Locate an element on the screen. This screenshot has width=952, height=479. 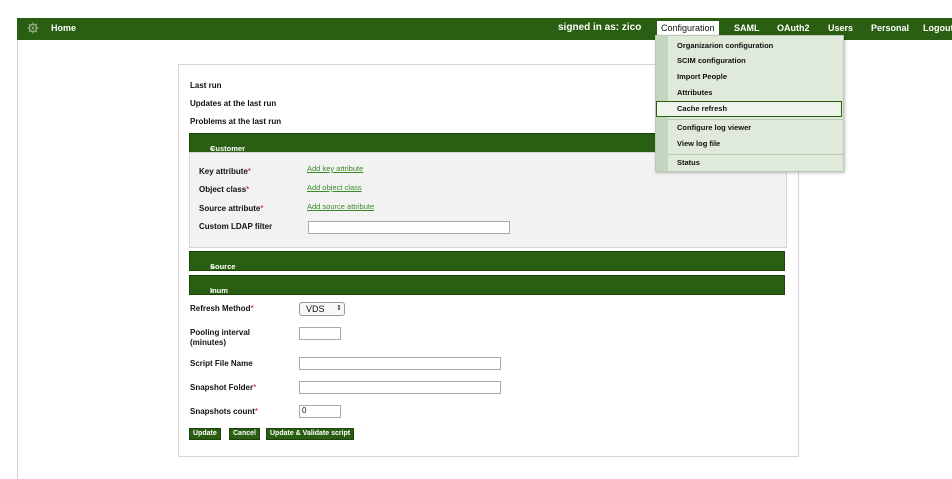
update-button: Update is located at coordinates (205, 434).